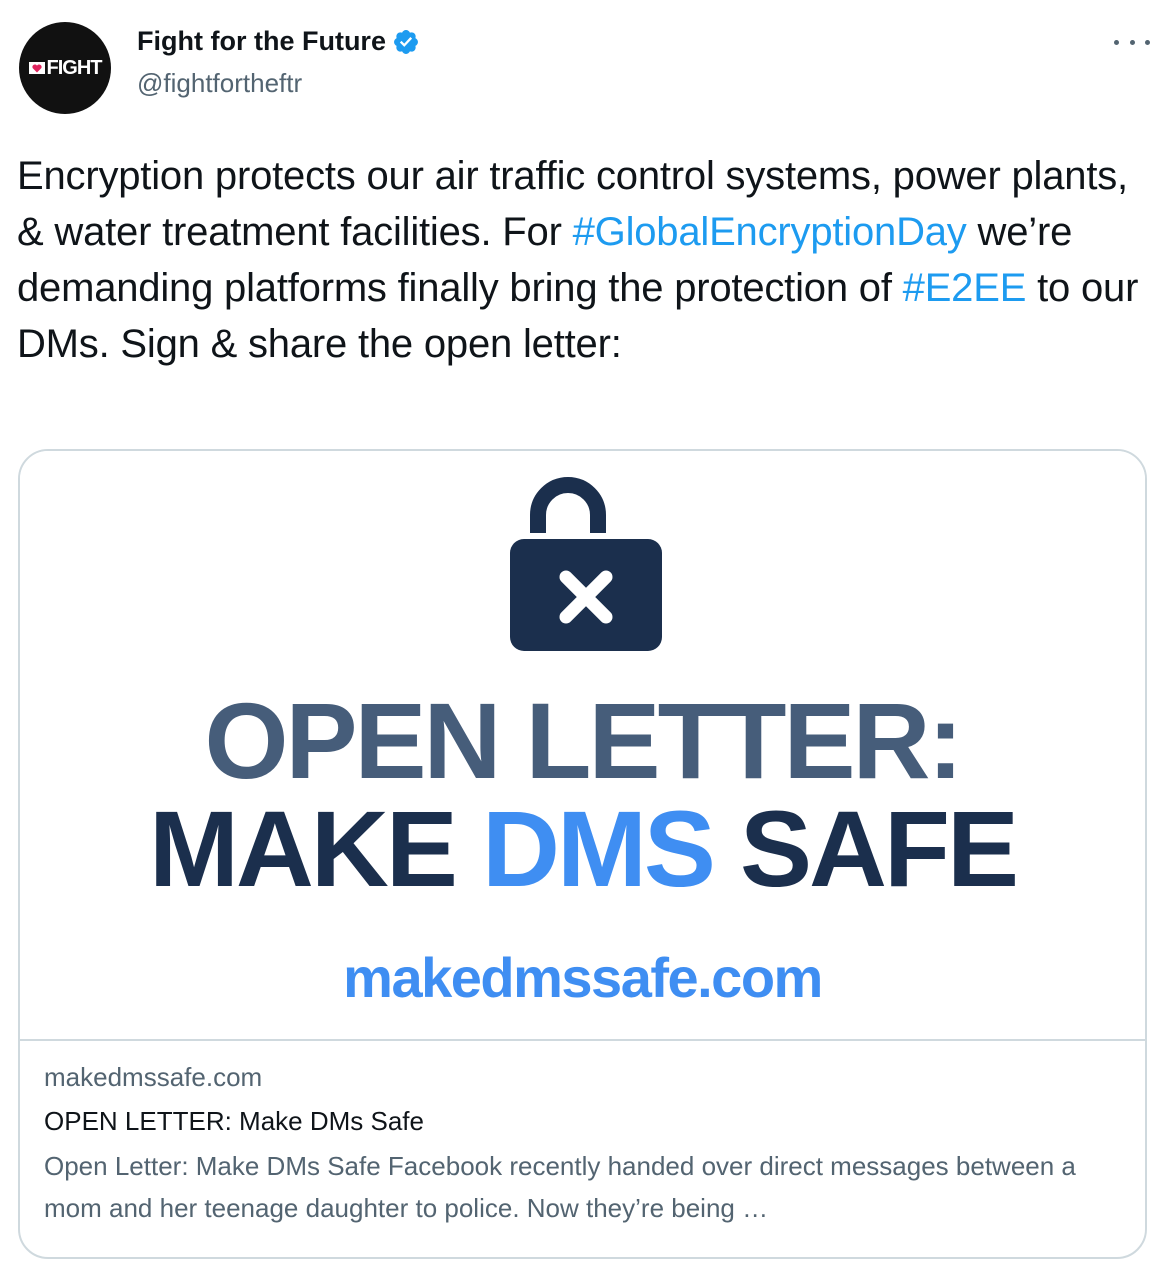 The height and width of the screenshot is (1282, 1172). Describe the element at coordinates (583, 977) in the screenshot. I see `image-url: makedmssafe.com` at that location.